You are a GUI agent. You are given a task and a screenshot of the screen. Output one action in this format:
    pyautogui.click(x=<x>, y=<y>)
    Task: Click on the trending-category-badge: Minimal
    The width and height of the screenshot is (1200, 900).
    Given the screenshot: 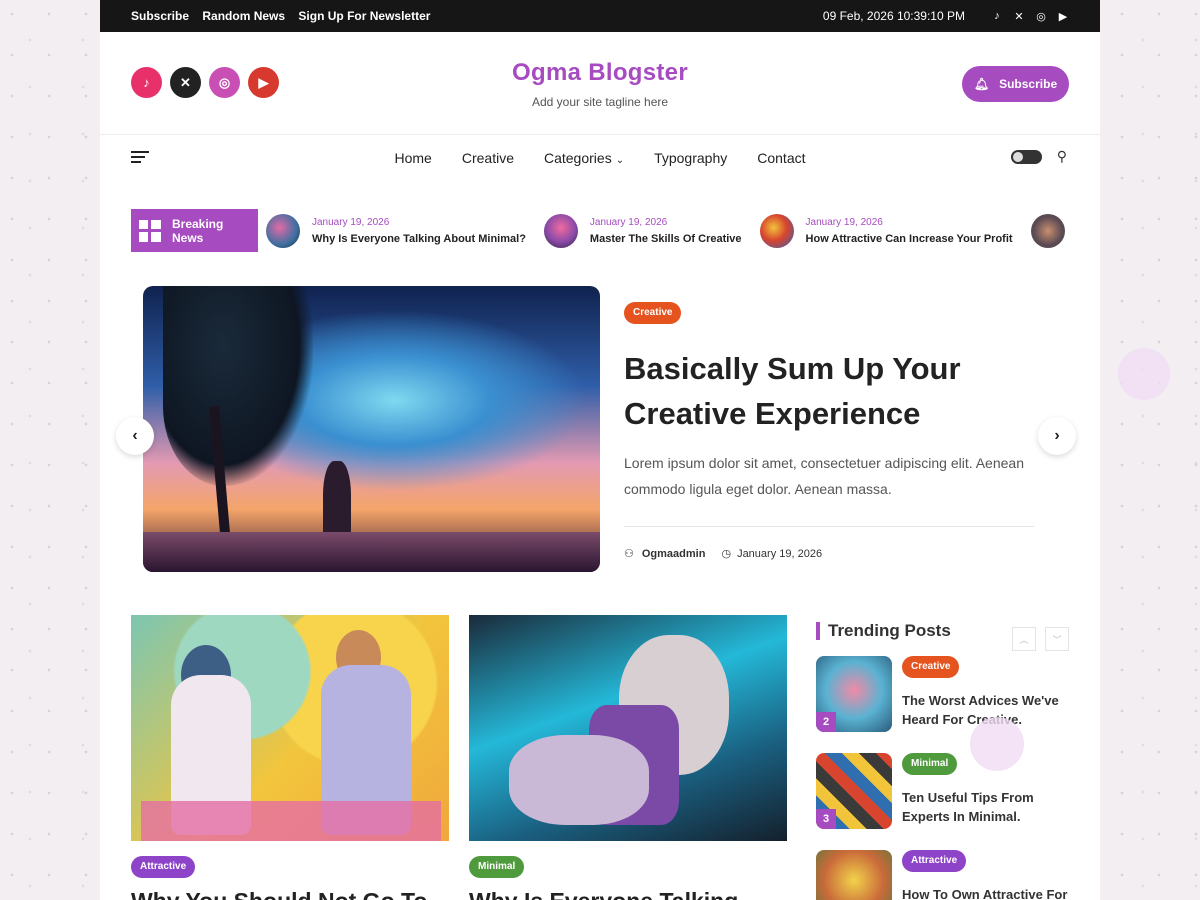 What is the action you would take?
    pyautogui.click(x=930, y=764)
    